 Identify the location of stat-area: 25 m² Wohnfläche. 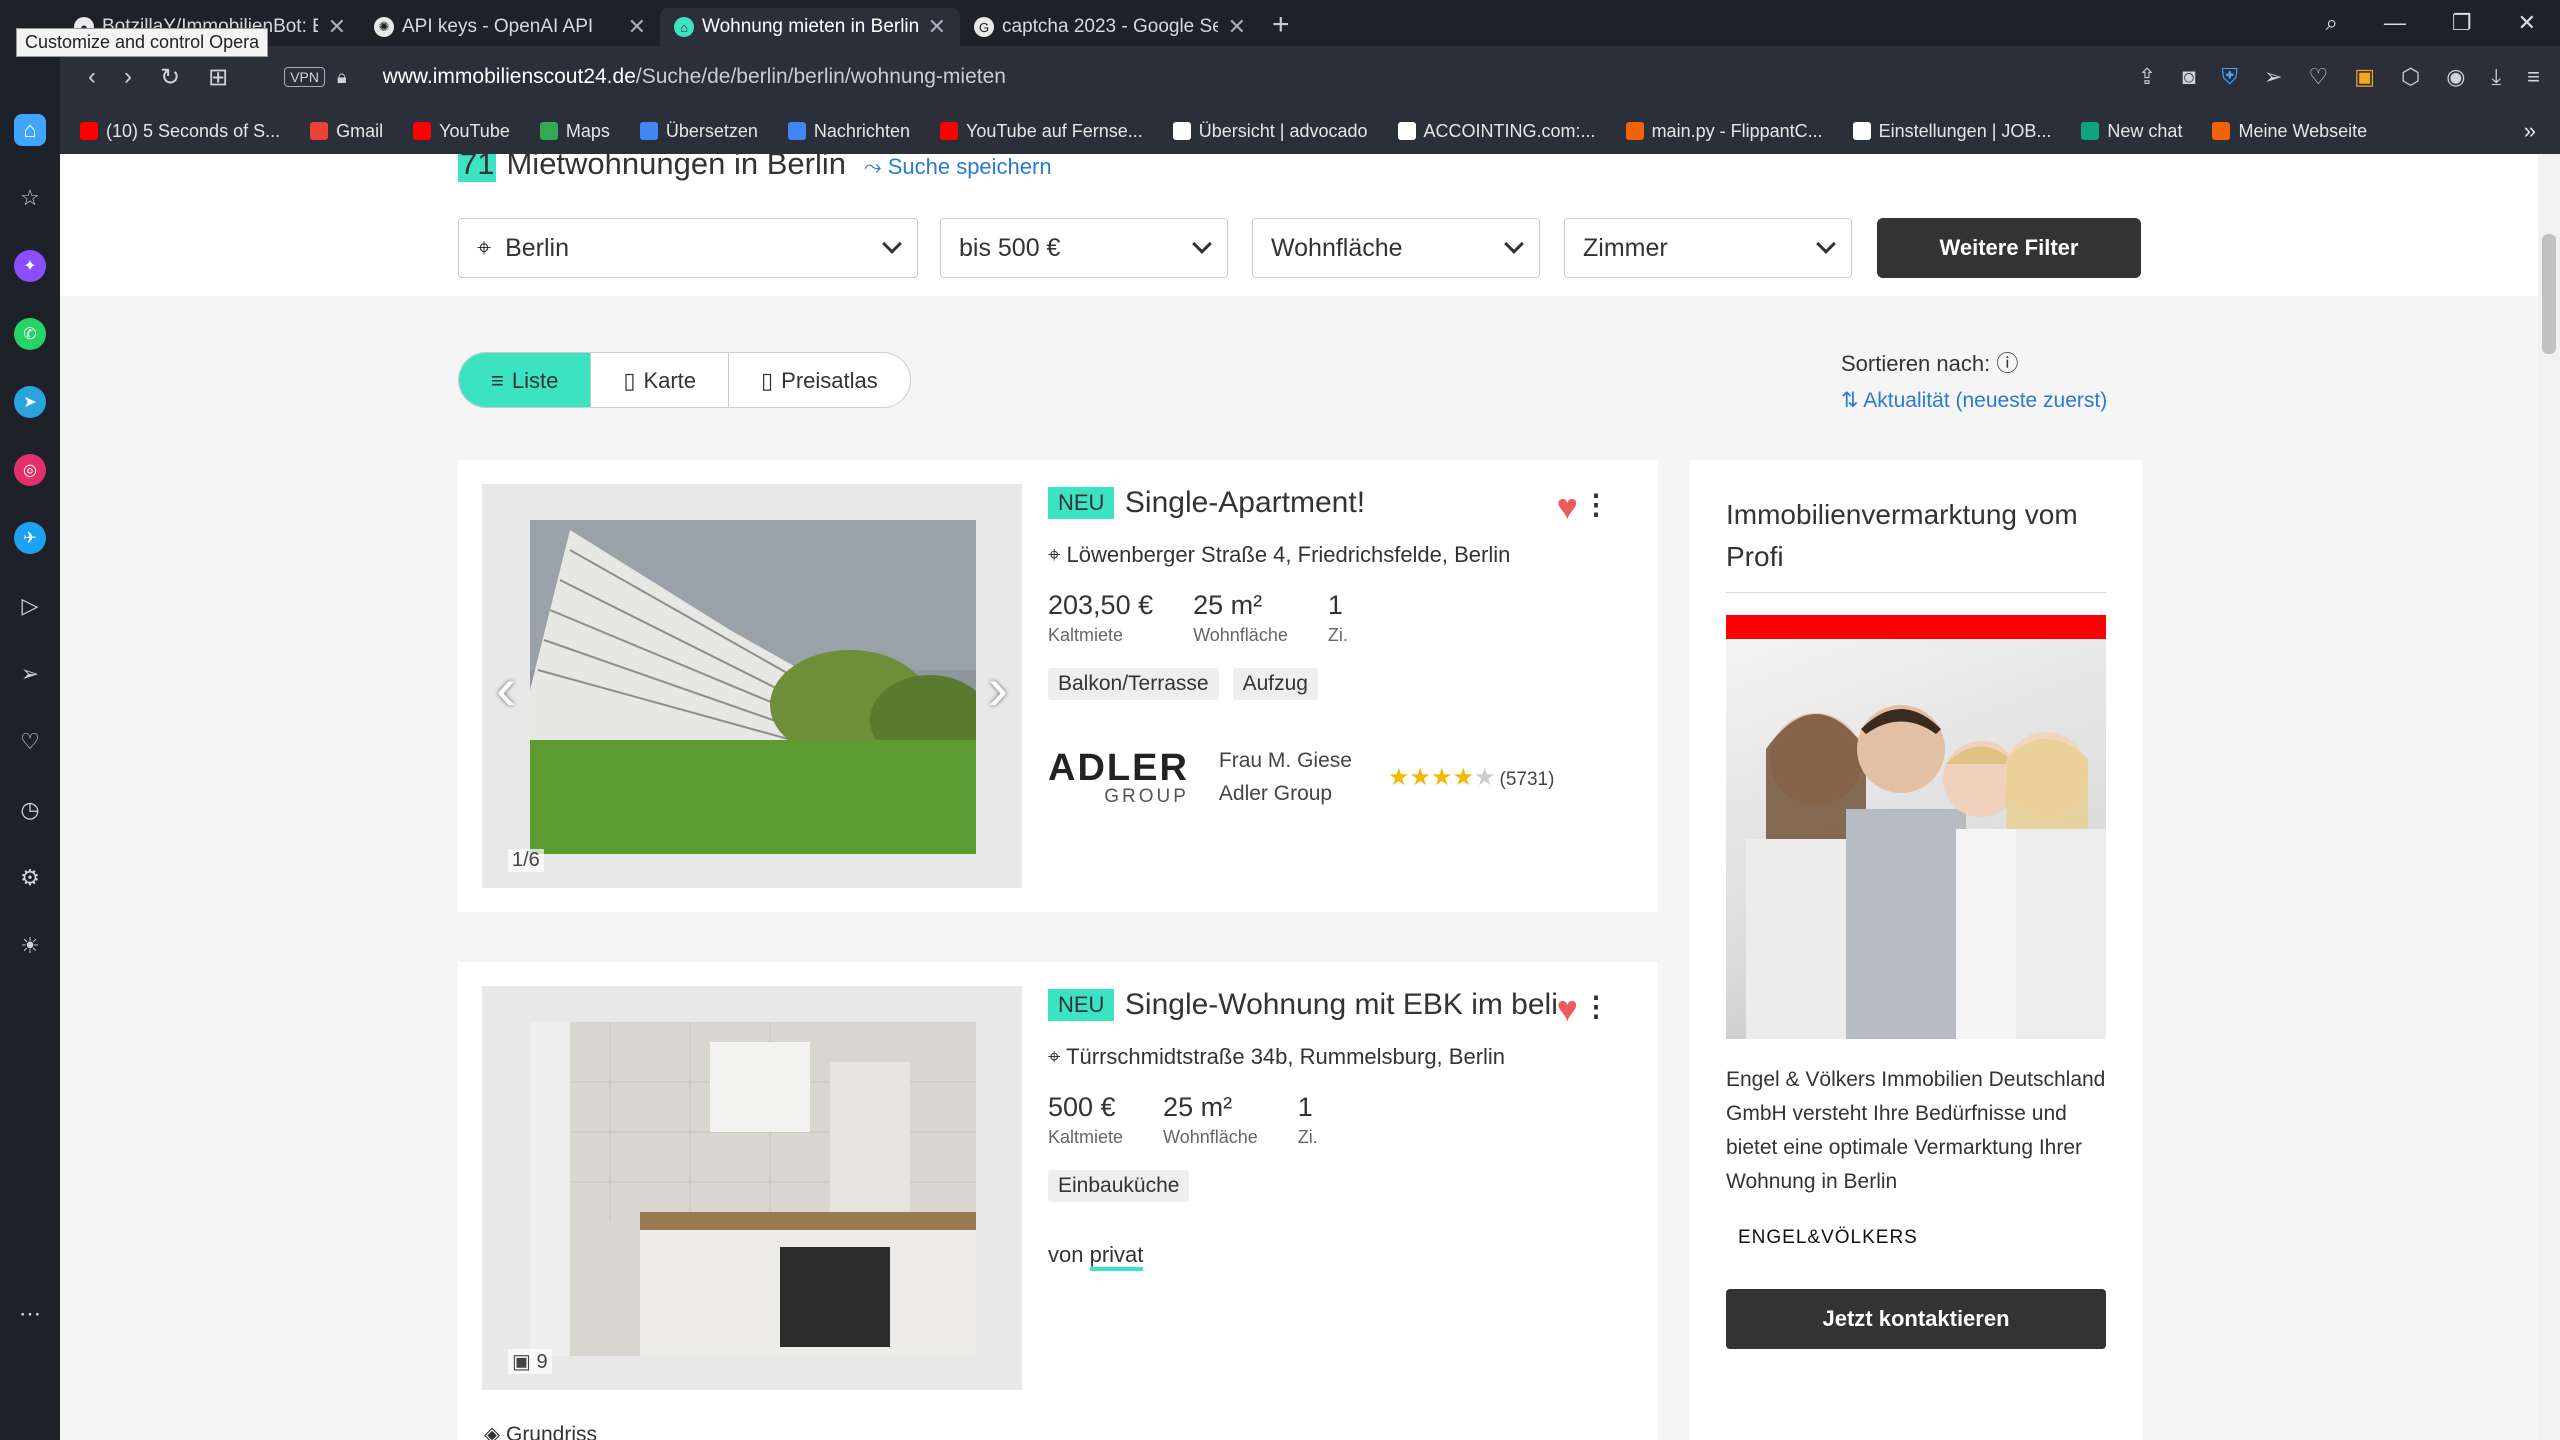
(1240, 618).